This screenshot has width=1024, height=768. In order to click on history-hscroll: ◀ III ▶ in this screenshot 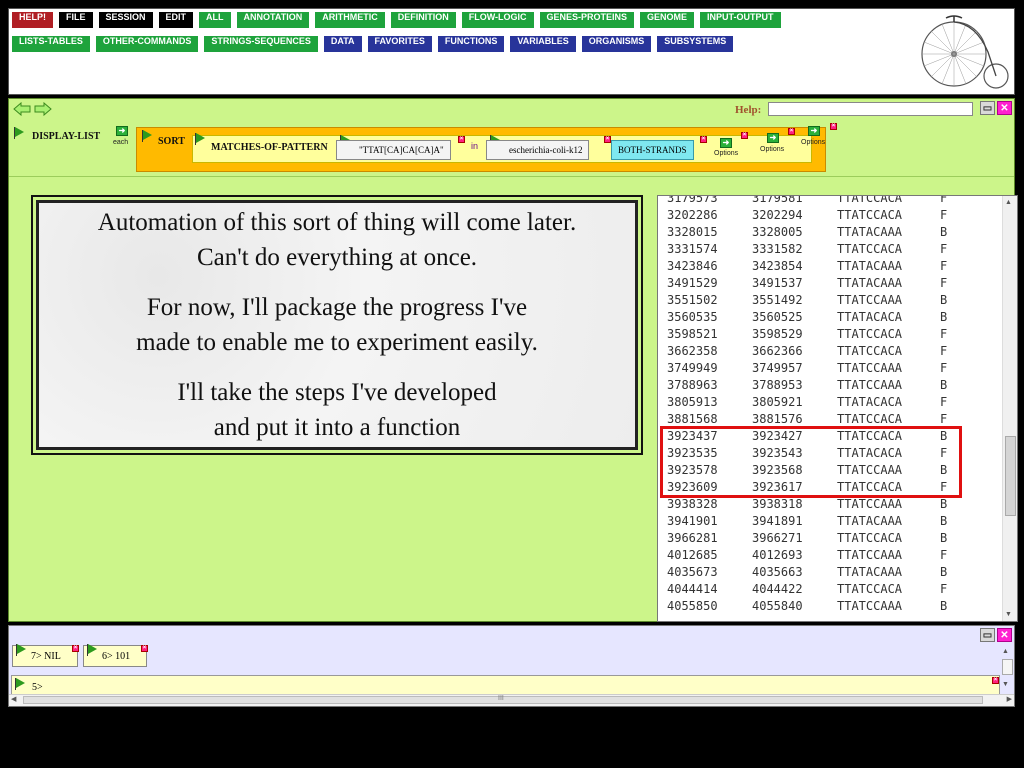, I will do `click(511, 700)`.